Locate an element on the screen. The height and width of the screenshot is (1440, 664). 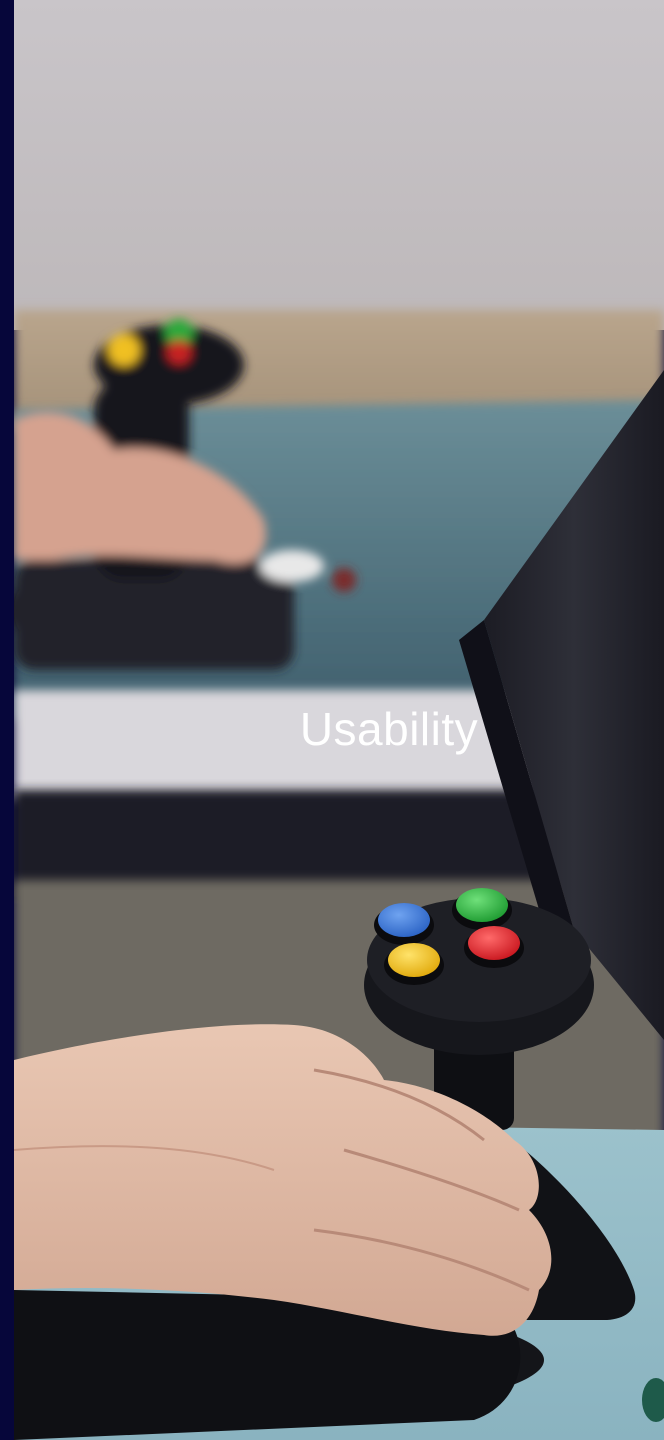
left-border-bar is located at coordinates (7, 720).